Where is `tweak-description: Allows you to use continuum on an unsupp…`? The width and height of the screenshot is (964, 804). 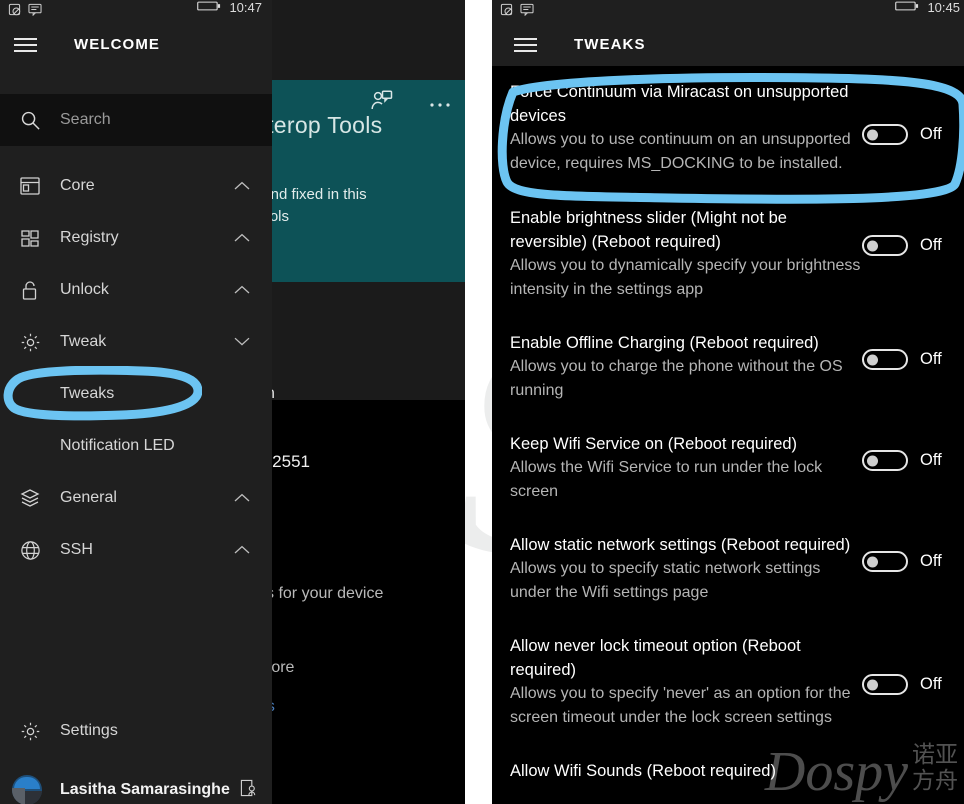 tweak-description: Allows you to use continuum on an unsupp… is located at coordinates (680, 151).